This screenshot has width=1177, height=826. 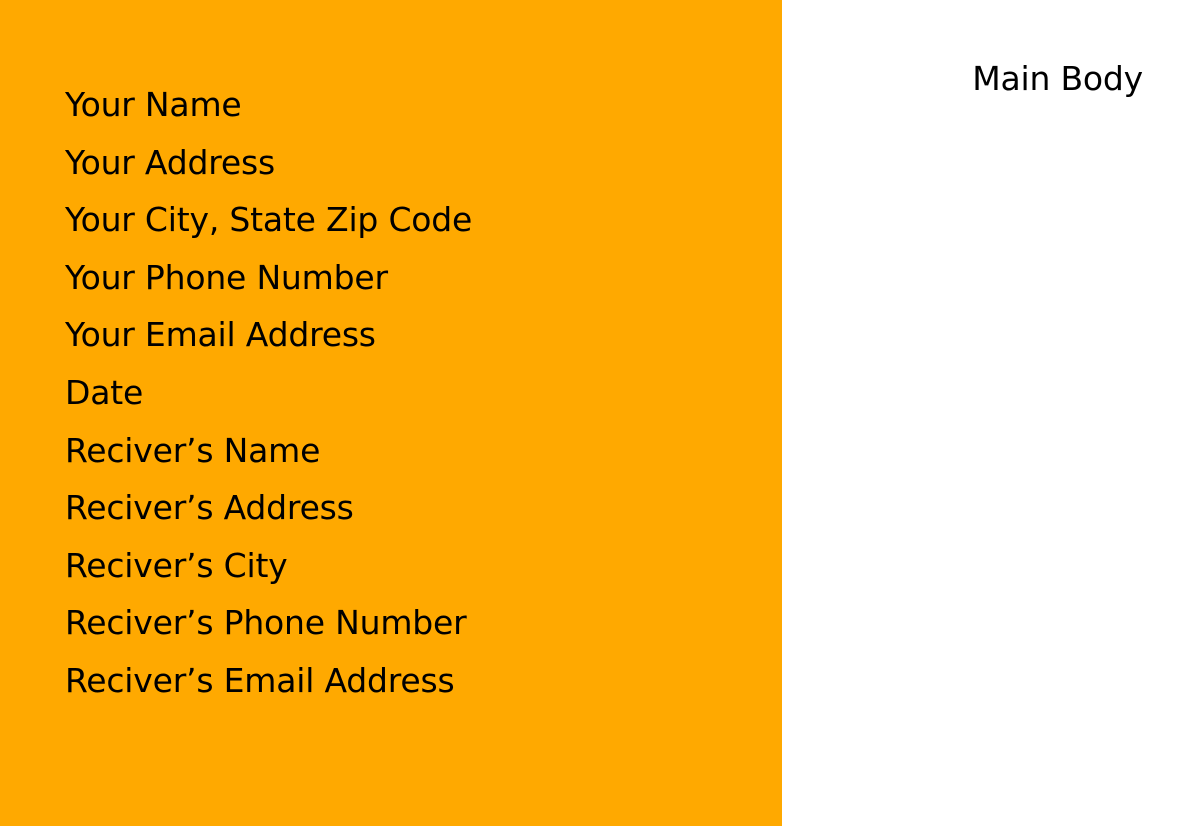 I want to click on sender-name: Your Name, so click(x=153, y=104).